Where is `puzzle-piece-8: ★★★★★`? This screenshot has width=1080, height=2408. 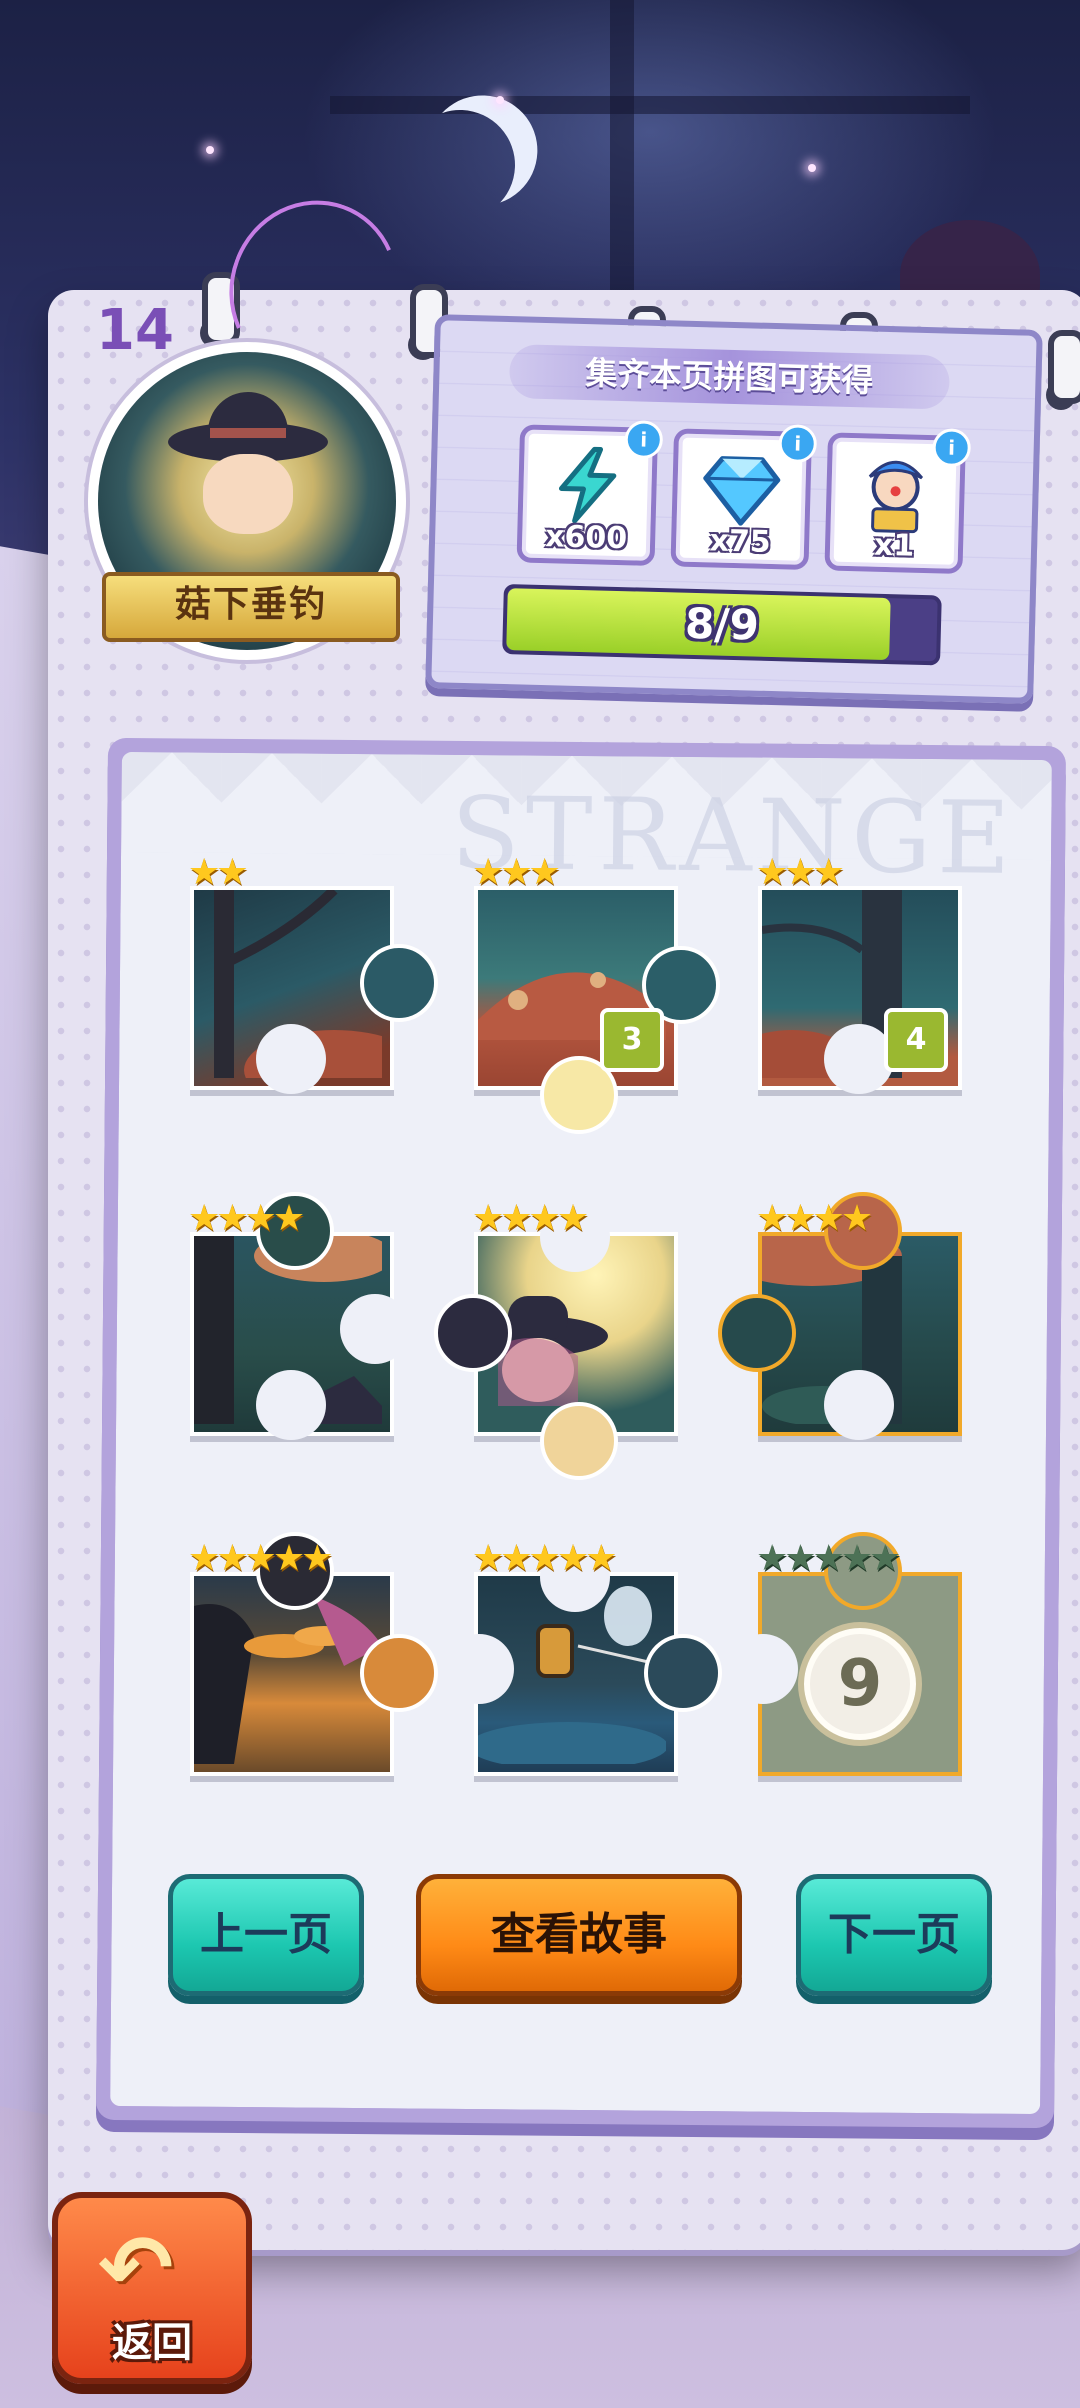
puzzle-piece-8: ★★★★★ is located at coordinates (583, 1657).